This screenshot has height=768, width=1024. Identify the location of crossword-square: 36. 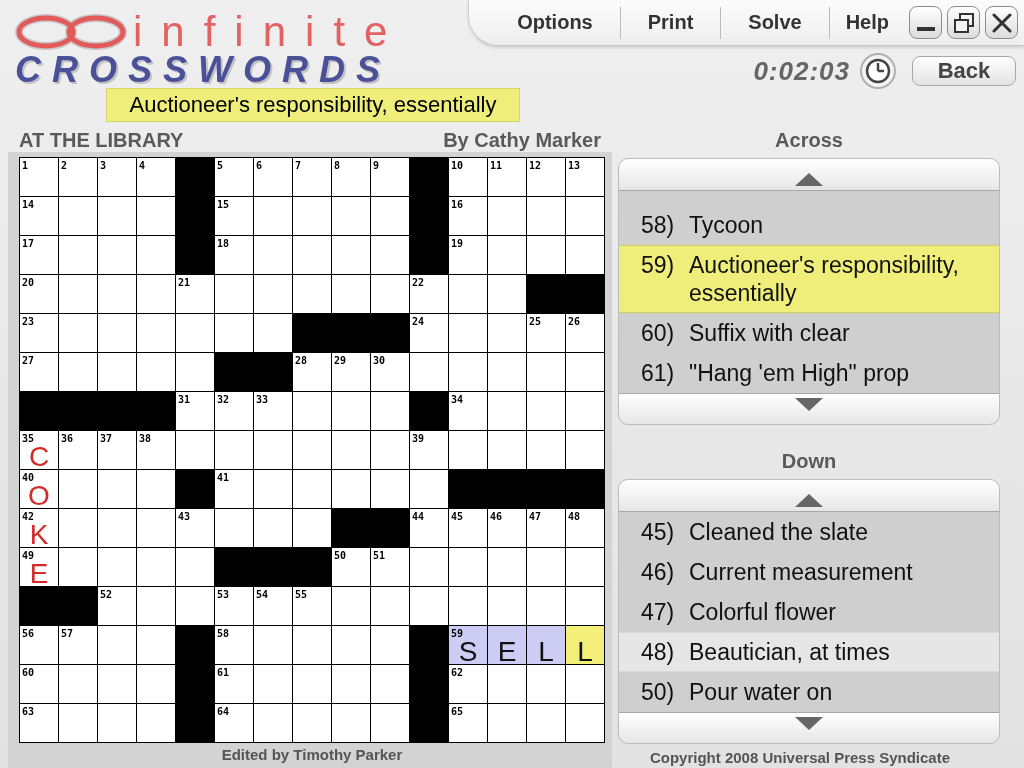
(78, 450).